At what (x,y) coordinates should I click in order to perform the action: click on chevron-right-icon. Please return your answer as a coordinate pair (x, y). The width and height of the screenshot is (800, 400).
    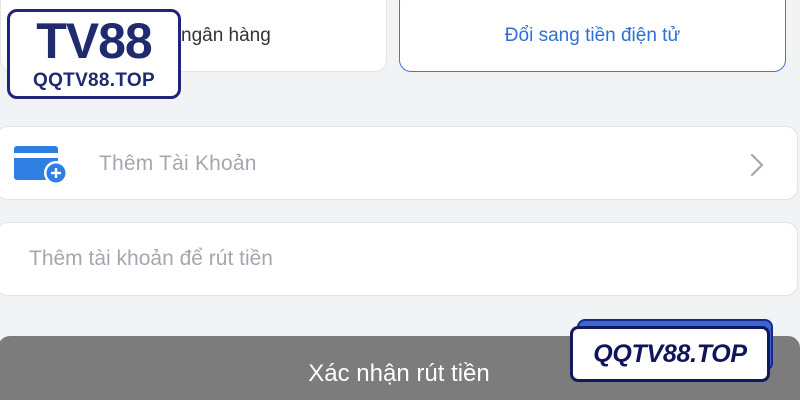
    Looking at the image, I should click on (757, 165).